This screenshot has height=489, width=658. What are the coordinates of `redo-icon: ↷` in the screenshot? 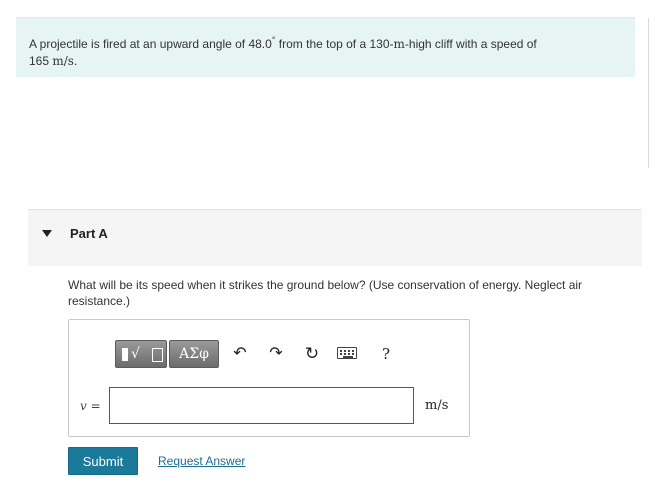 It's located at (276, 354).